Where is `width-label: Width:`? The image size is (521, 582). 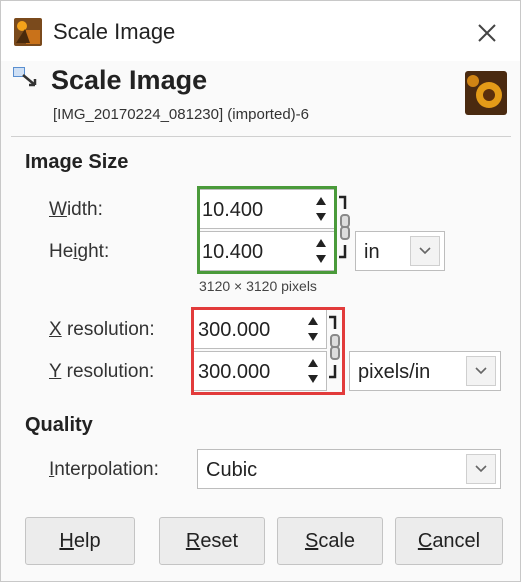
width-label: Width: is located at coordinates (76, 209).